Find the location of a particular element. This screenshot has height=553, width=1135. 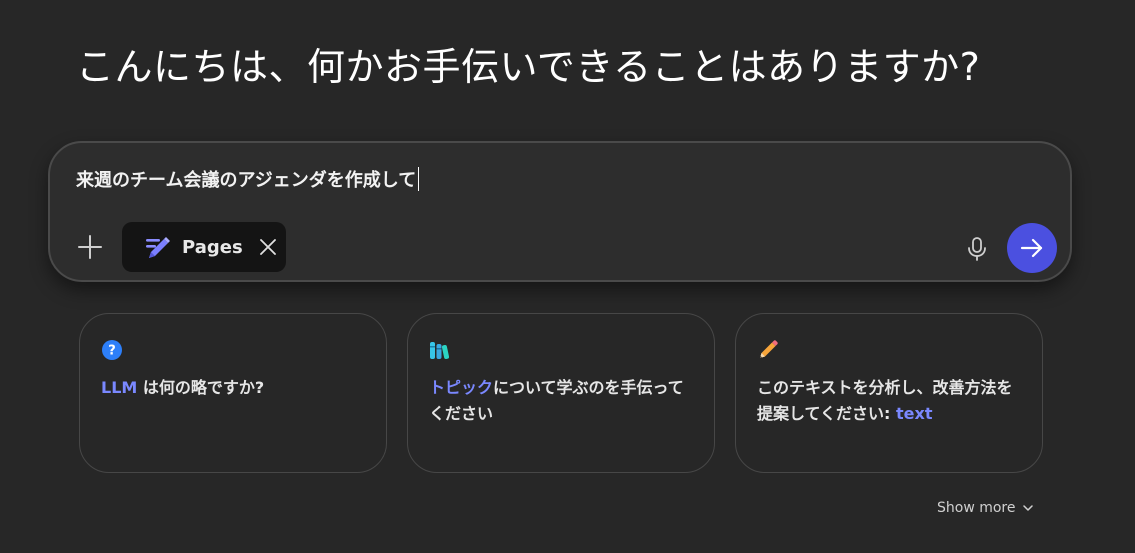

arrow-right-icon is located at coordinates (1031, 248).